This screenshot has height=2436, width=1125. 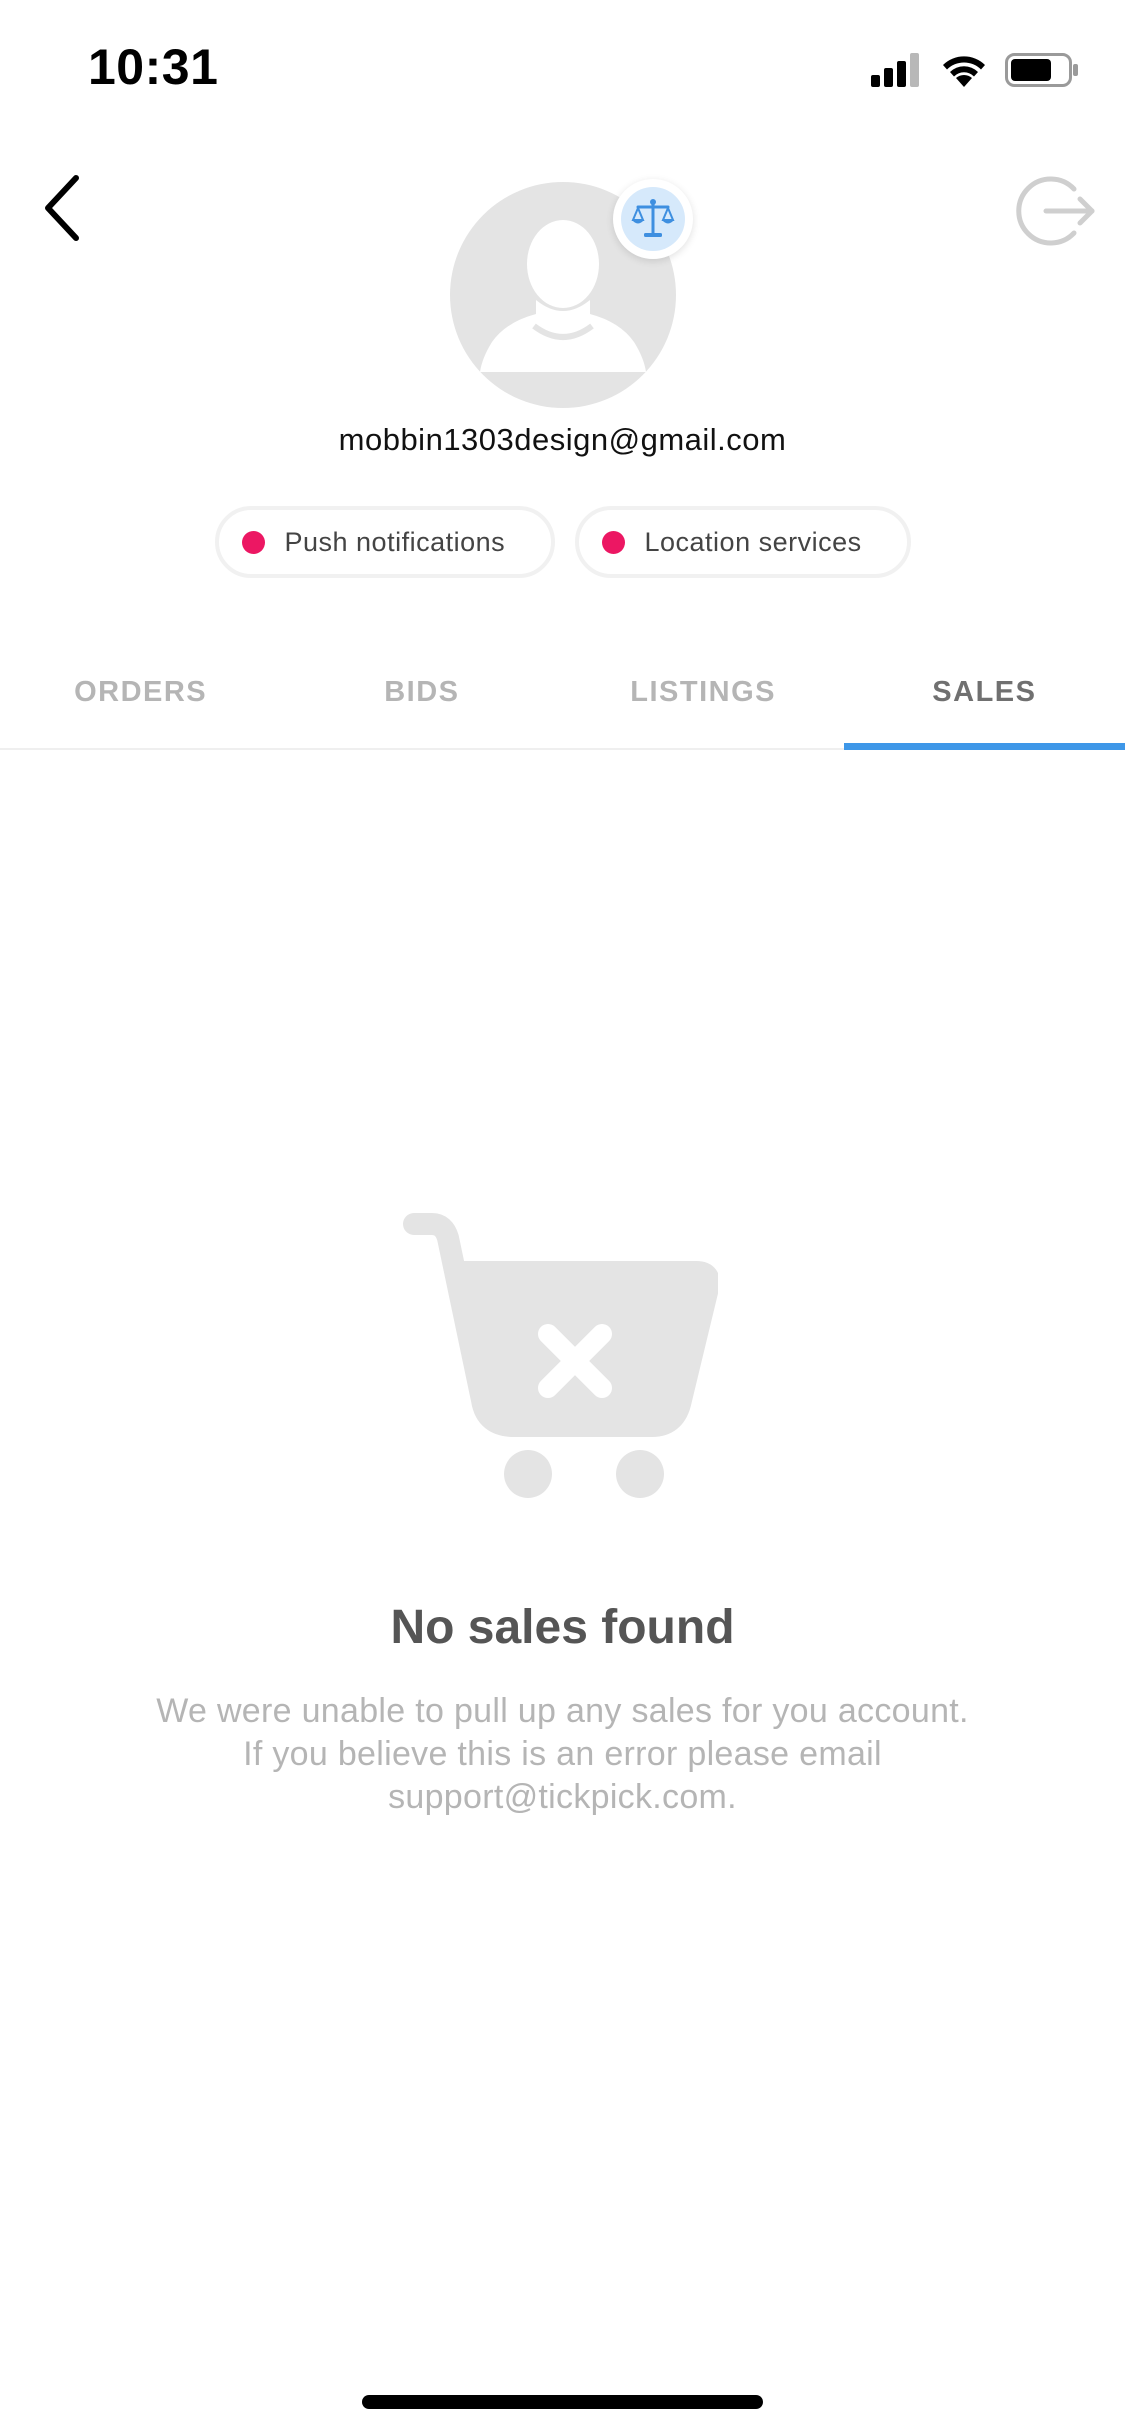 I want to click on permission-chips: Push notifications Location services, so click(x=562, y=542).